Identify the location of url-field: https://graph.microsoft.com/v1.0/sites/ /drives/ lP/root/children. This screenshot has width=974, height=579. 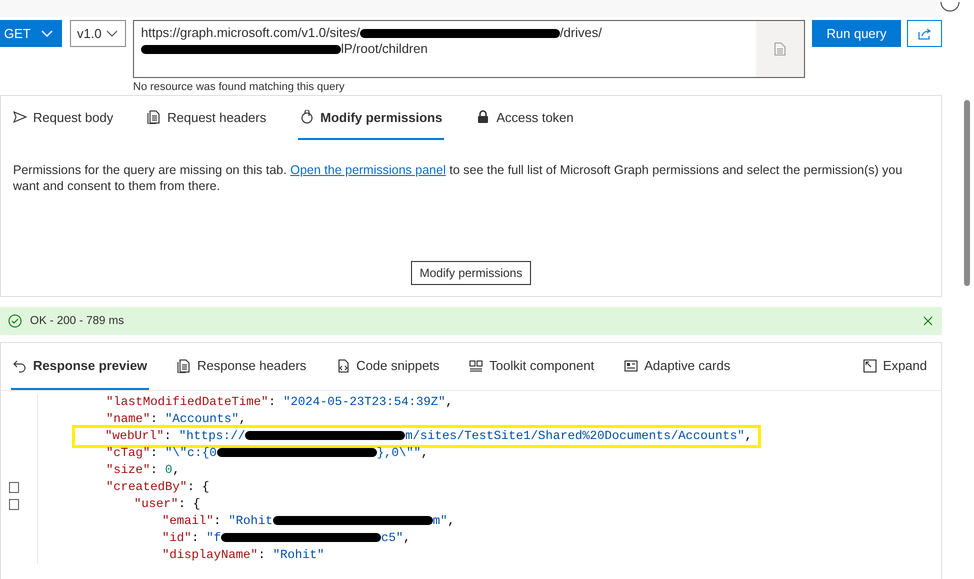
(469, 49).